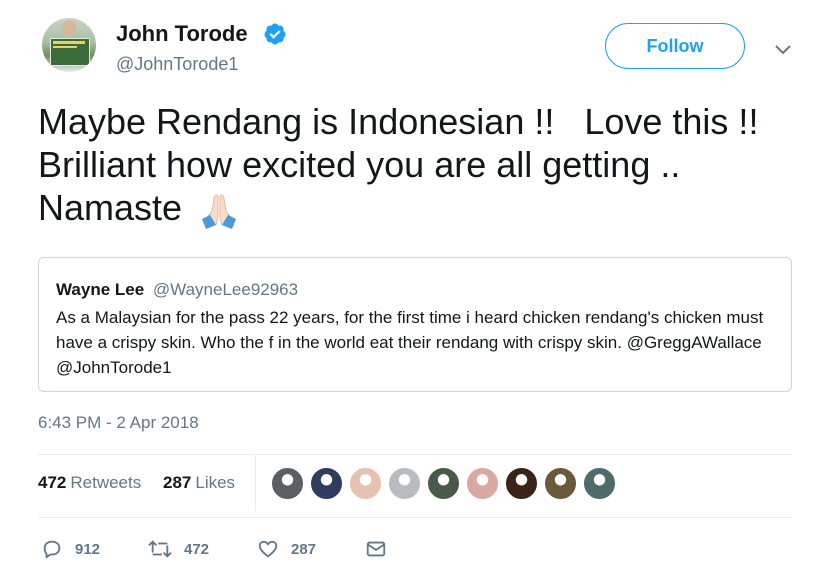  Describe the element at coordinates (428, 208) in the screenshot. I see `tweet-line-last: Namaste` at that location.